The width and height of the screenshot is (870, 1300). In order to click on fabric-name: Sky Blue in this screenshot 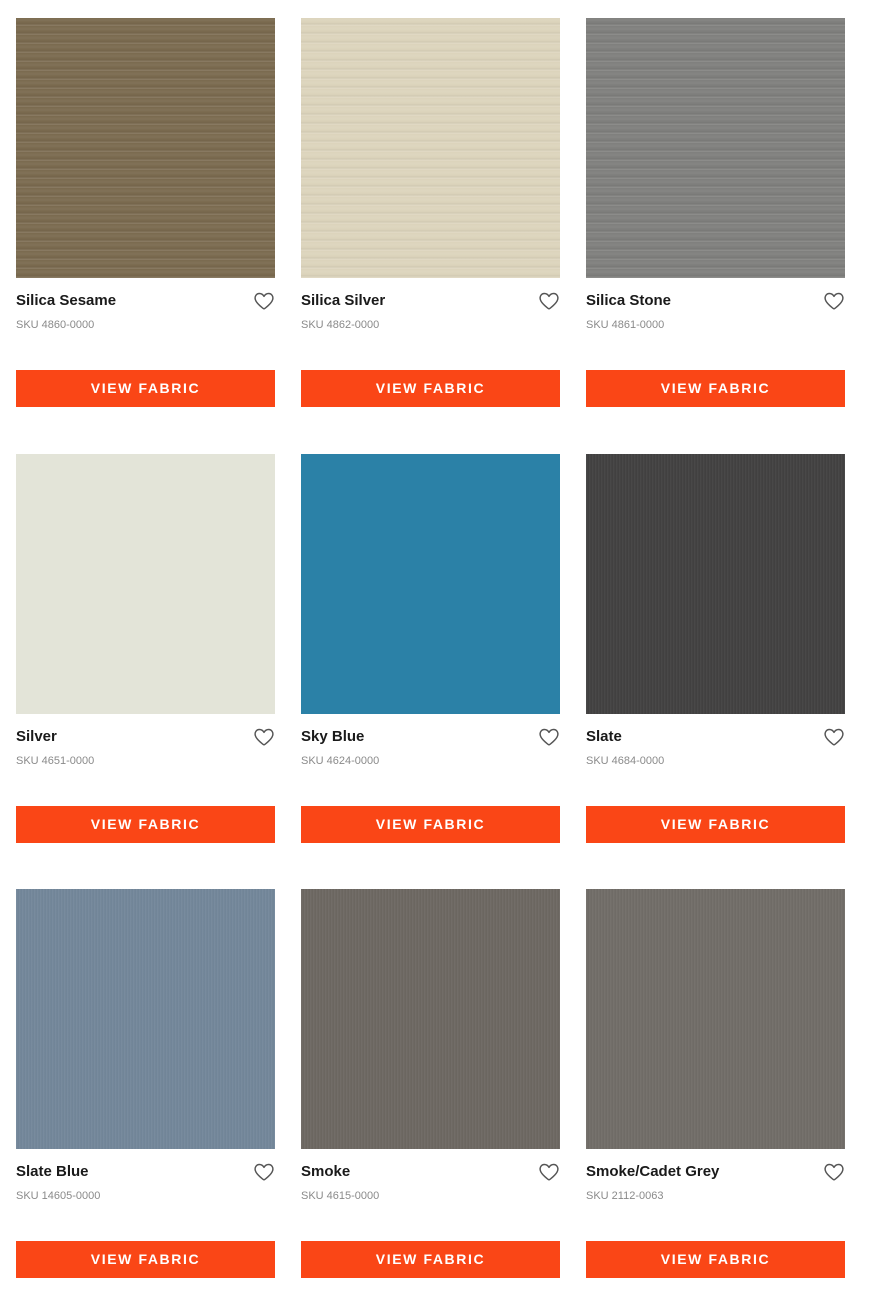, I will do `click(430, 737)`.